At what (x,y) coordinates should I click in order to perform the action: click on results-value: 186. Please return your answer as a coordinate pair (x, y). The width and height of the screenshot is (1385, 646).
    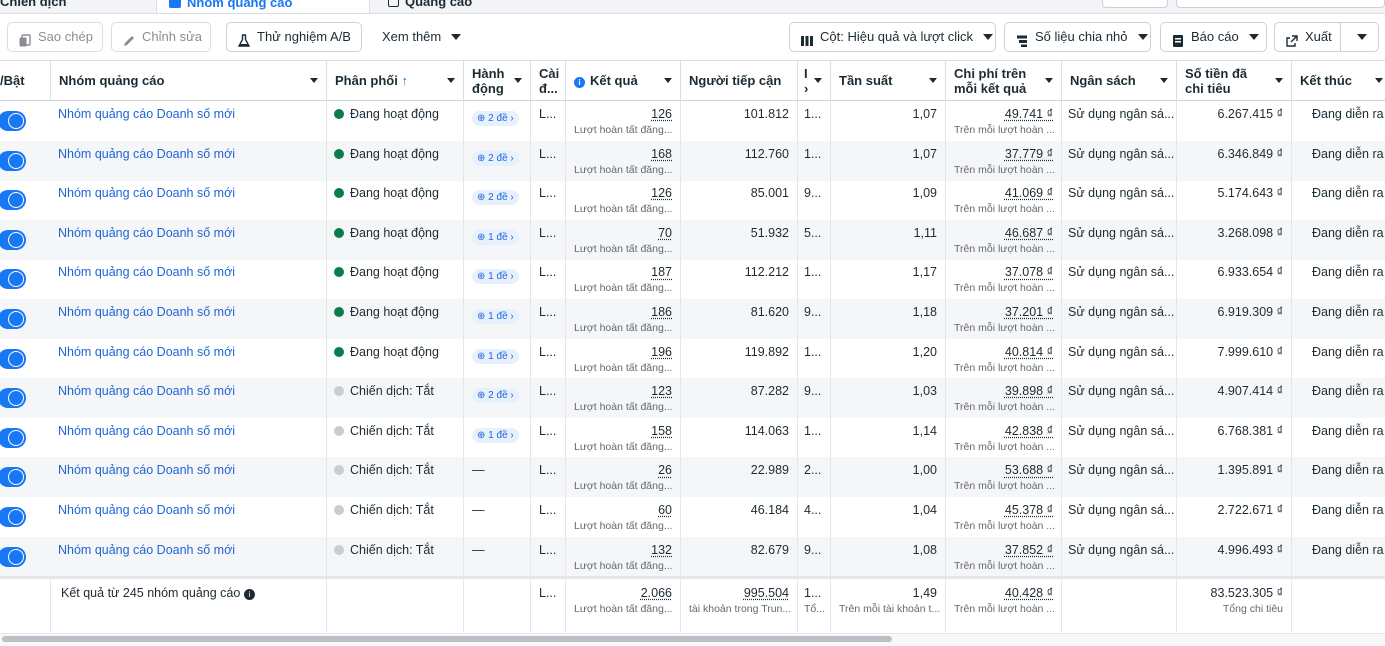
    Looking at the image, I should click on (623, 312).